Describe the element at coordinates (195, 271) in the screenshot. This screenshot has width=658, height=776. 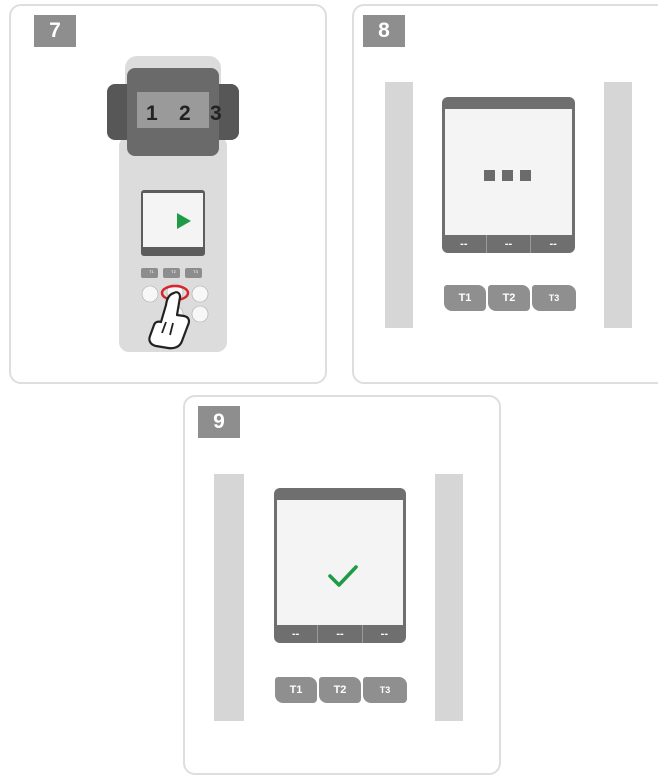
I see `device-key-t3: T3` at that location.